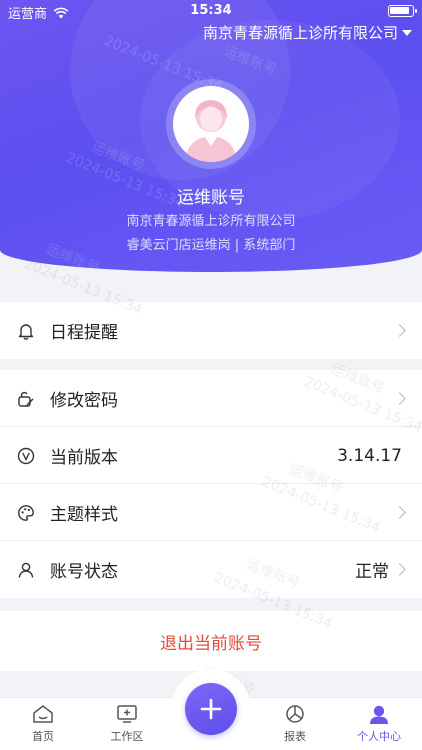 Image resolution: width=422 pixels, height=750 pixels. I want to click on tab-workspace: 工作区, so click(127, 724).